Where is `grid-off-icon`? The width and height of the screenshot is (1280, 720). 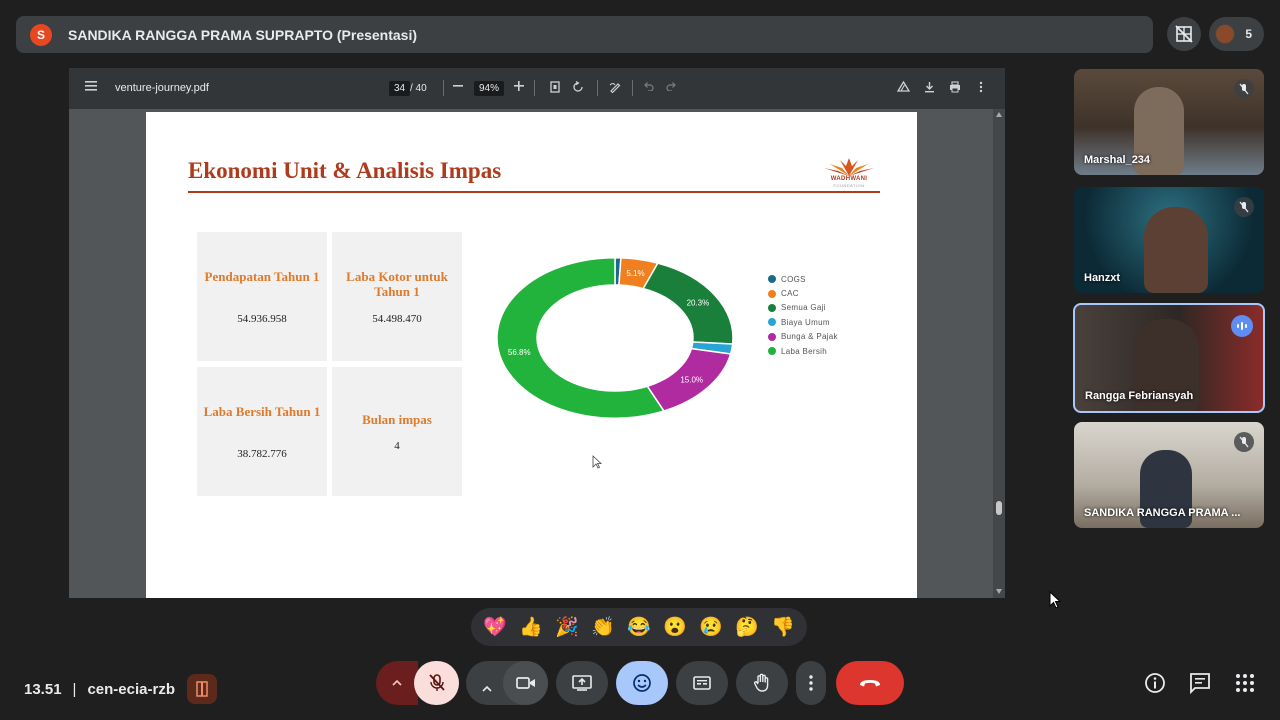
grid-off-icon is located at coordinates (1184, 34).